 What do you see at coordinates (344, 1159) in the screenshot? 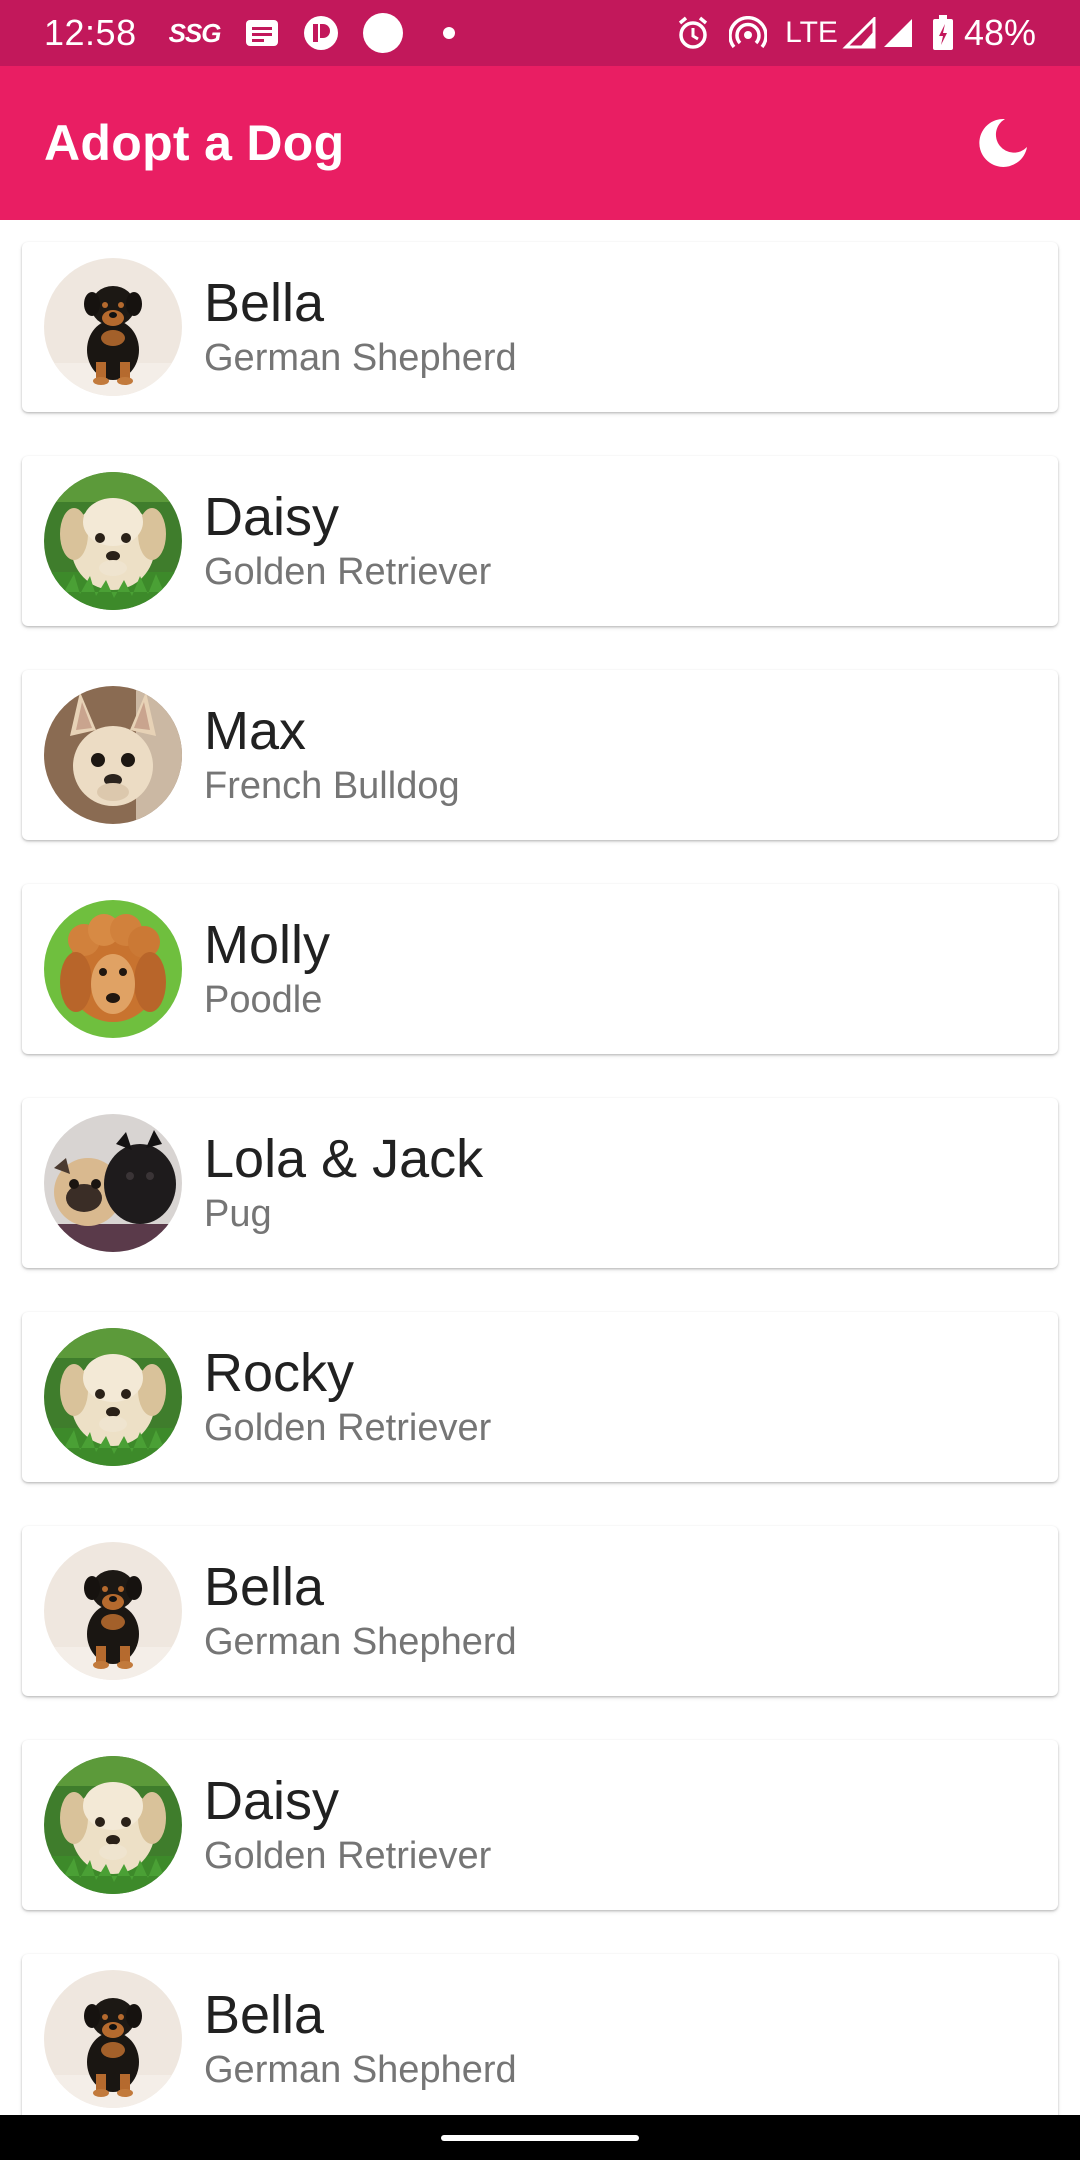
I see `dog-name: Lola & Jack` at bounding box center [344, 1159].